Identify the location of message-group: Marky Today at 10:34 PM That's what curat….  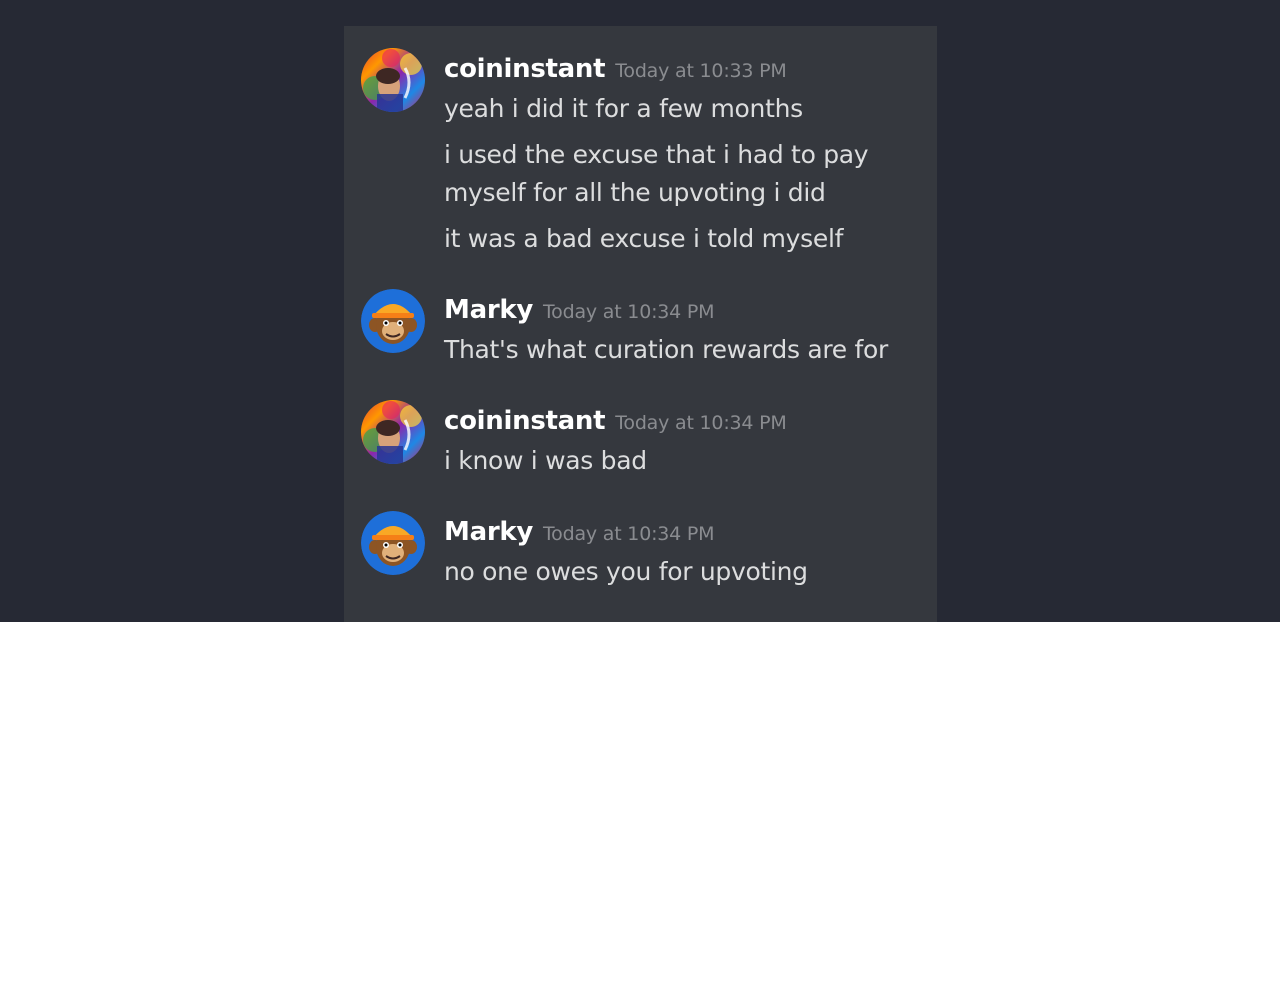
(641, 334).